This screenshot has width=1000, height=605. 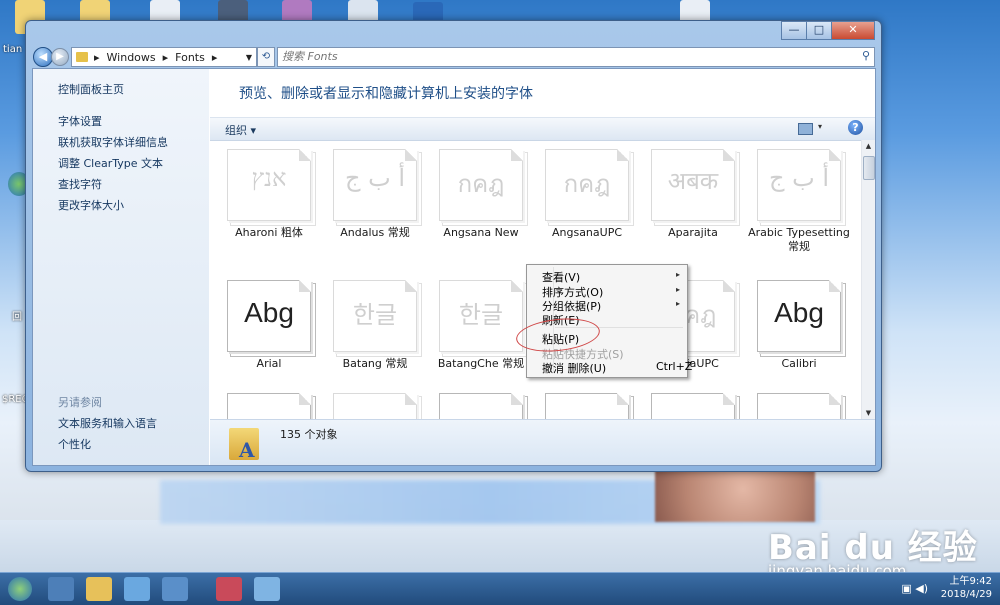 I want to click on desktop-label: 回, so click(x=17, y=317).